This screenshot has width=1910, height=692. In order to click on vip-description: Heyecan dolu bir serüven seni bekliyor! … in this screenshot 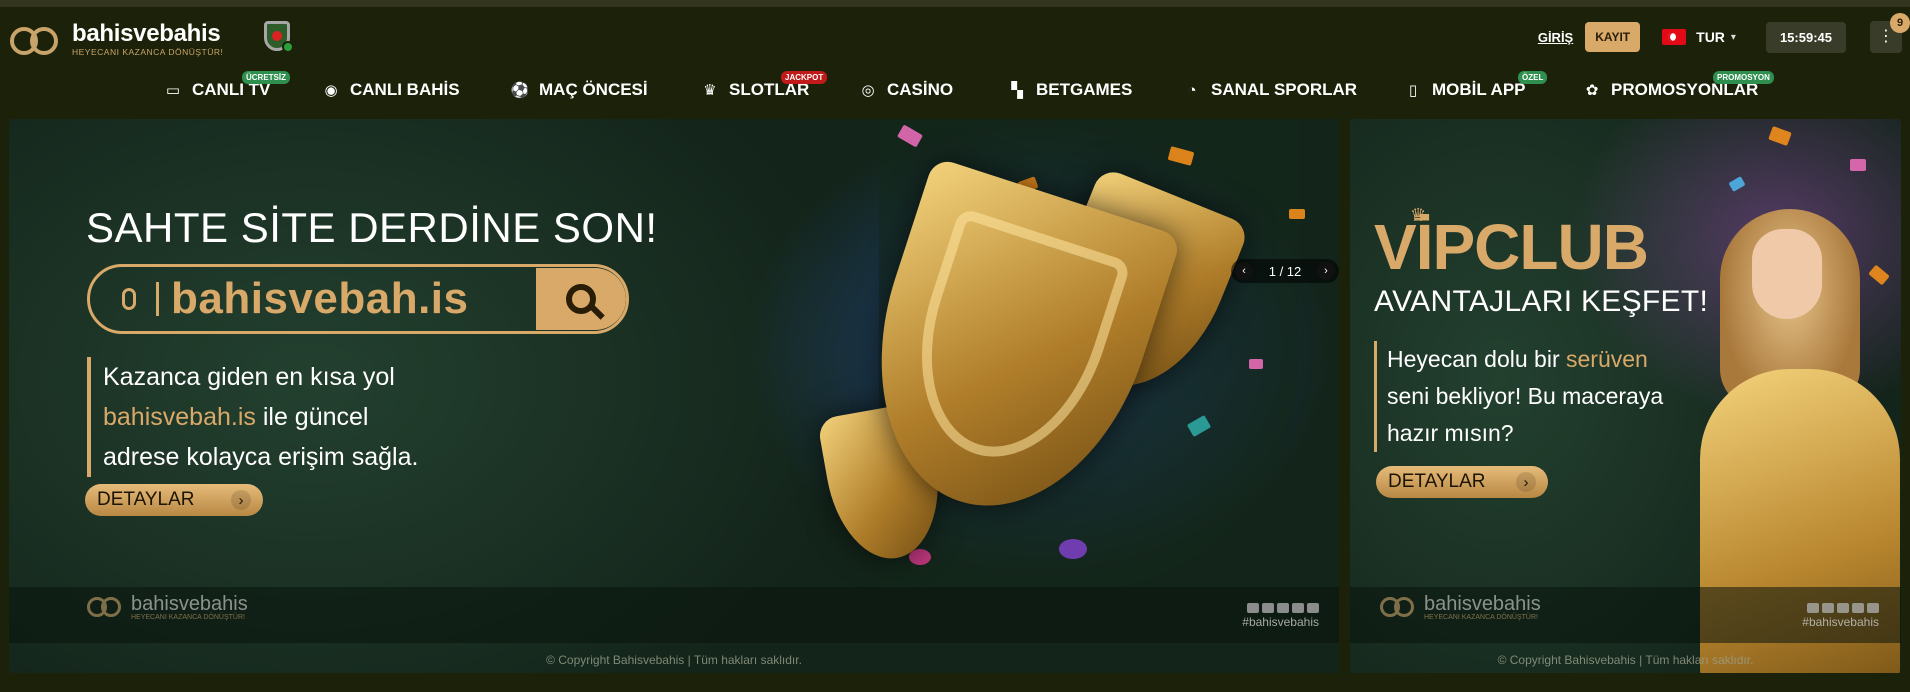, I will do `click(1518, 396)`.